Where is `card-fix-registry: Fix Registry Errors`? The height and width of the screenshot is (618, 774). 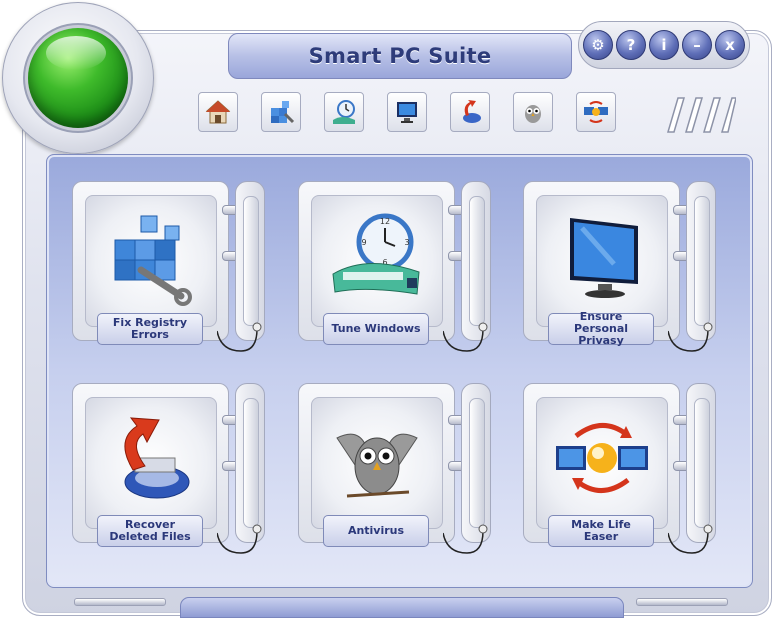
card-fix-registry: Fix Registry Errors is located at coordinates (168, 271).